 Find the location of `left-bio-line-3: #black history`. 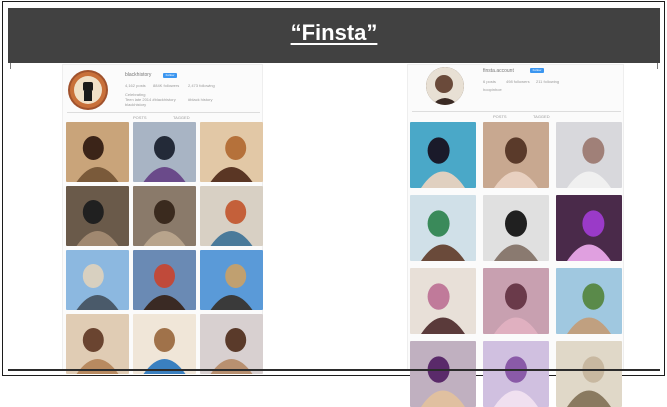

left-bio-line-3: #black history is located at coordinates (200, 99).